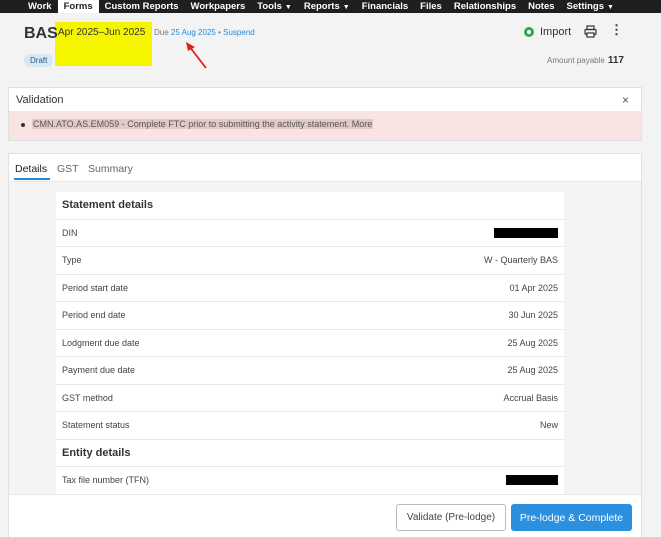  I want to click on table-row: Lodgment due date 25 Aug 2025, so click(310, 343).